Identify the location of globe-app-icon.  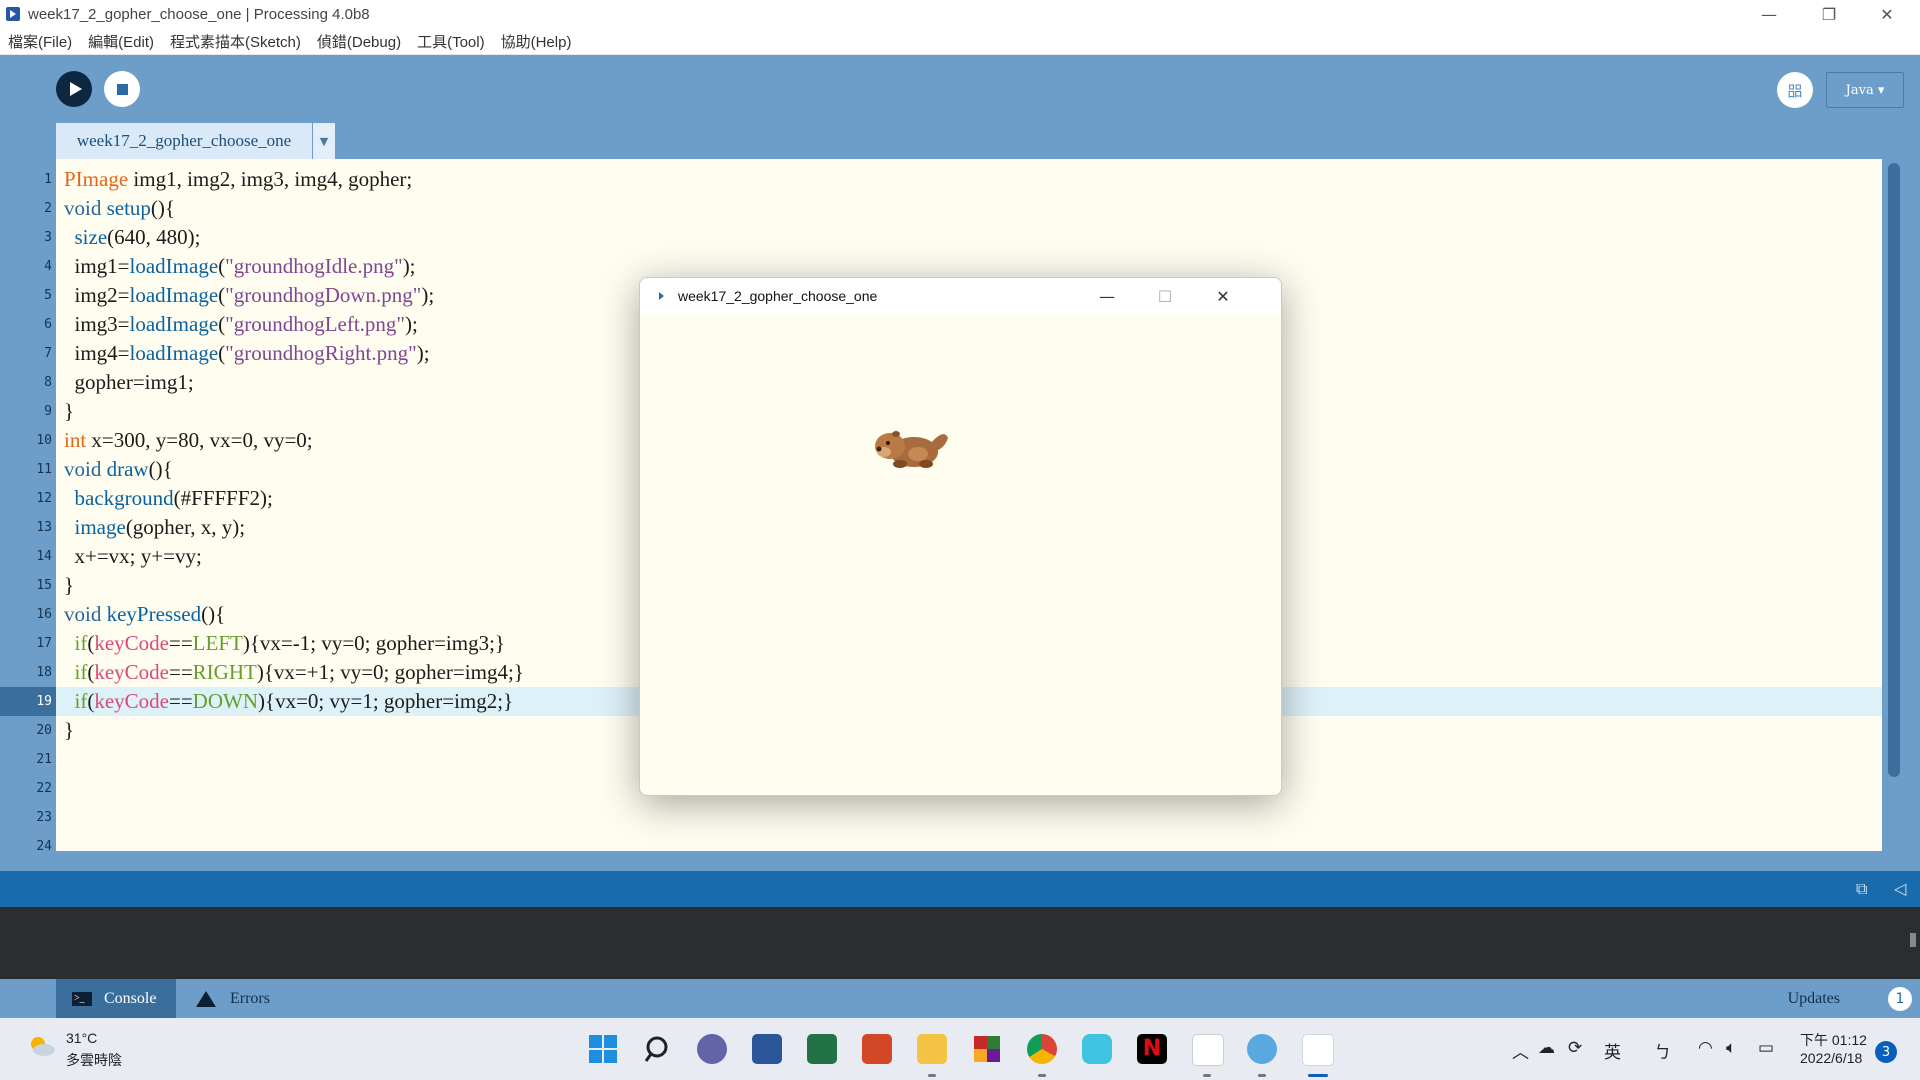
(1262, 1049).